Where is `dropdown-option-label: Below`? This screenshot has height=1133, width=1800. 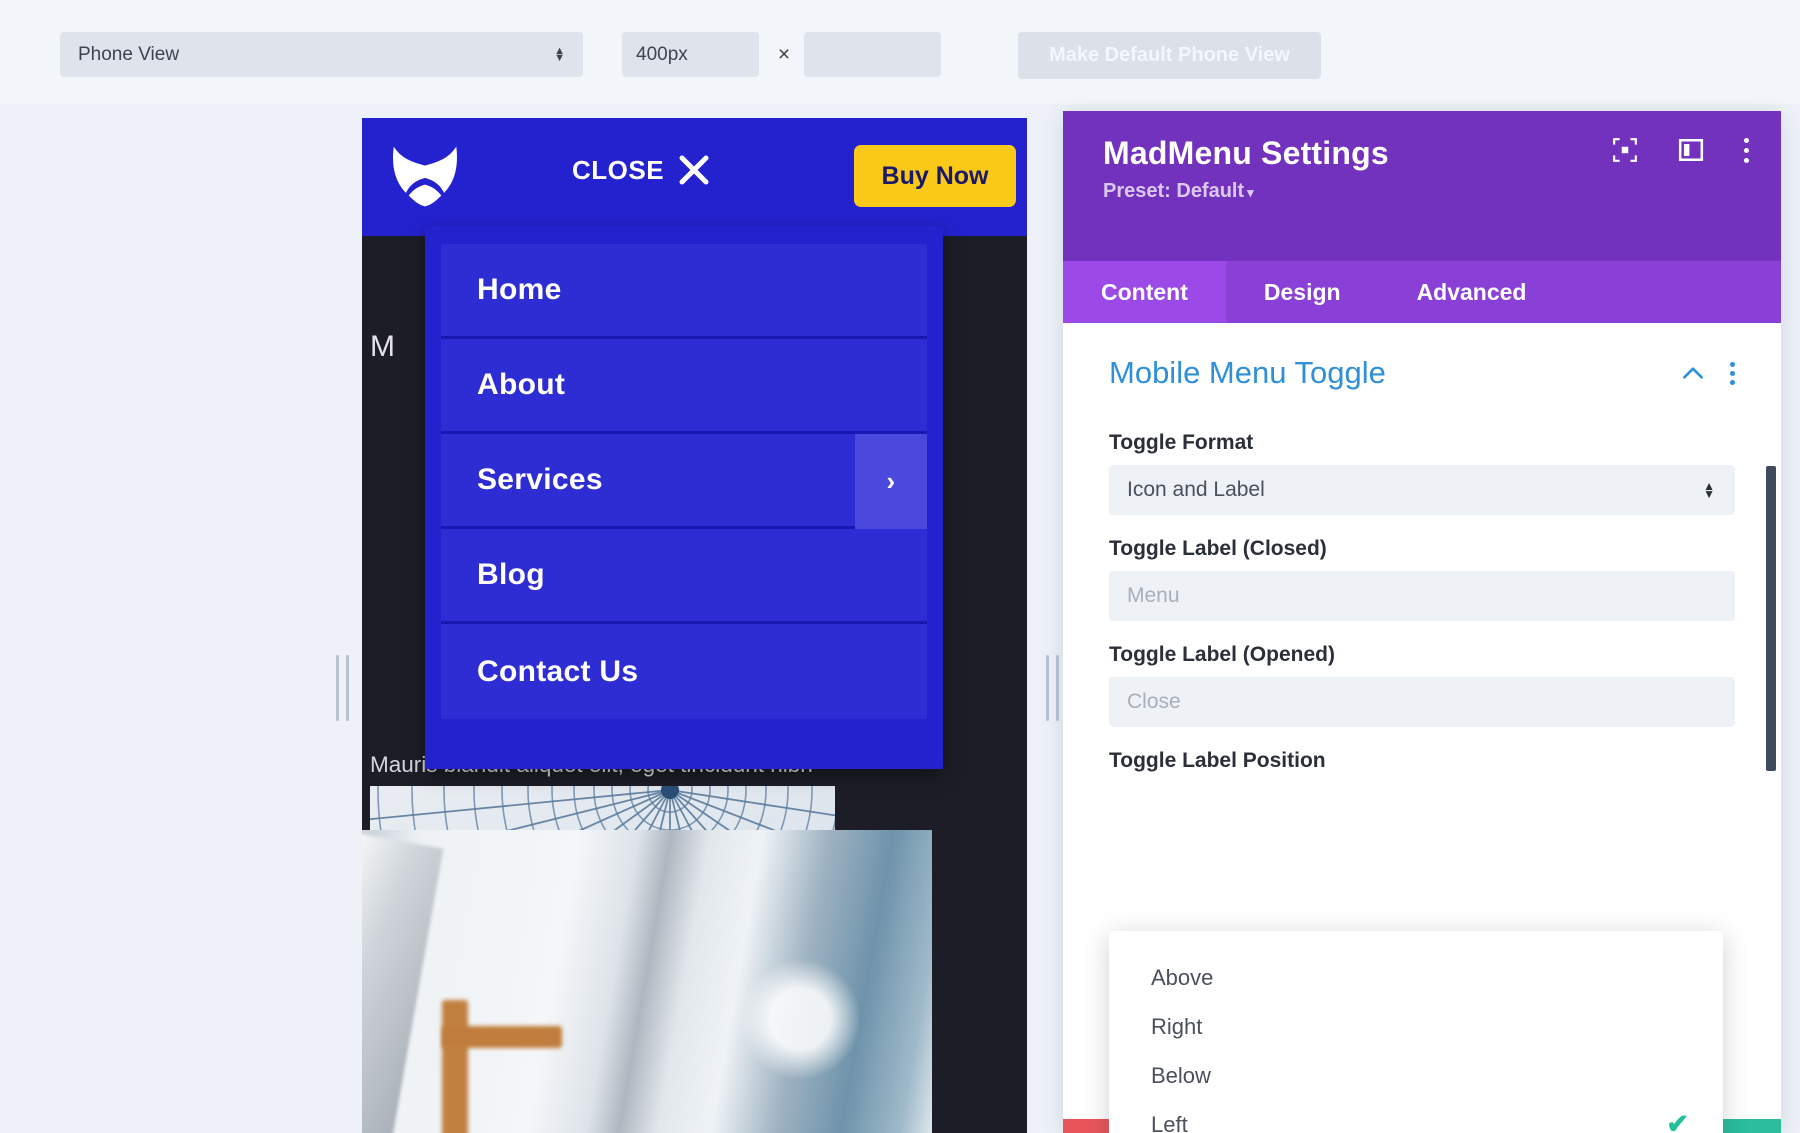
dropdown-option-label: Below is located at coordinates (1181, 1075).